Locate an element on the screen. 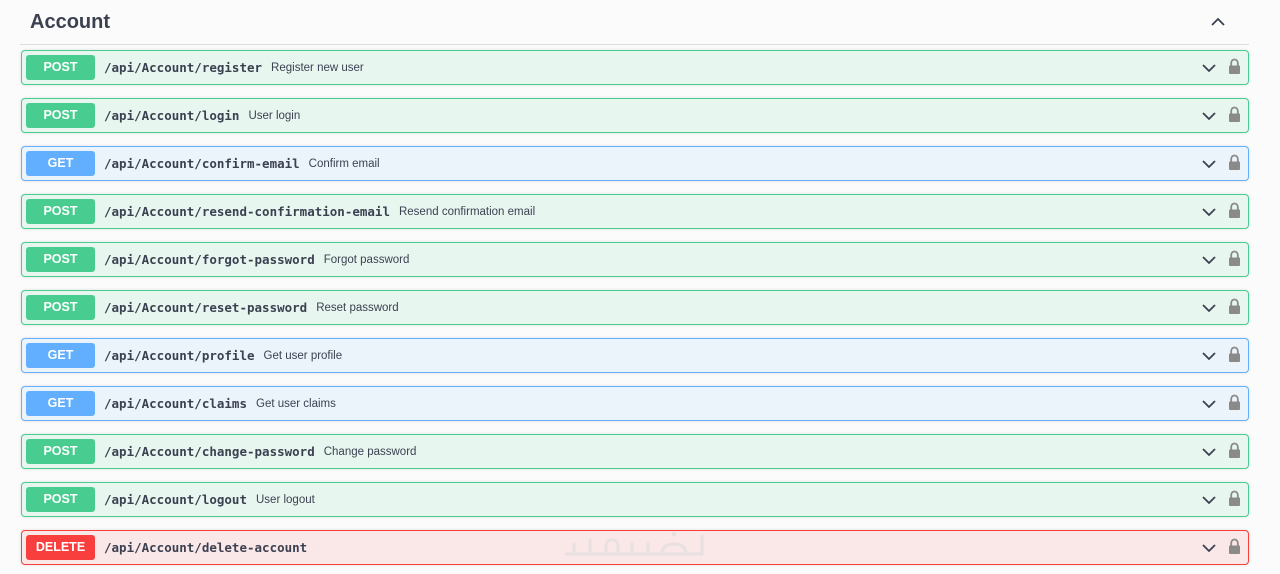  operation-summary: Forgot password is located at coordinates (366, 259).